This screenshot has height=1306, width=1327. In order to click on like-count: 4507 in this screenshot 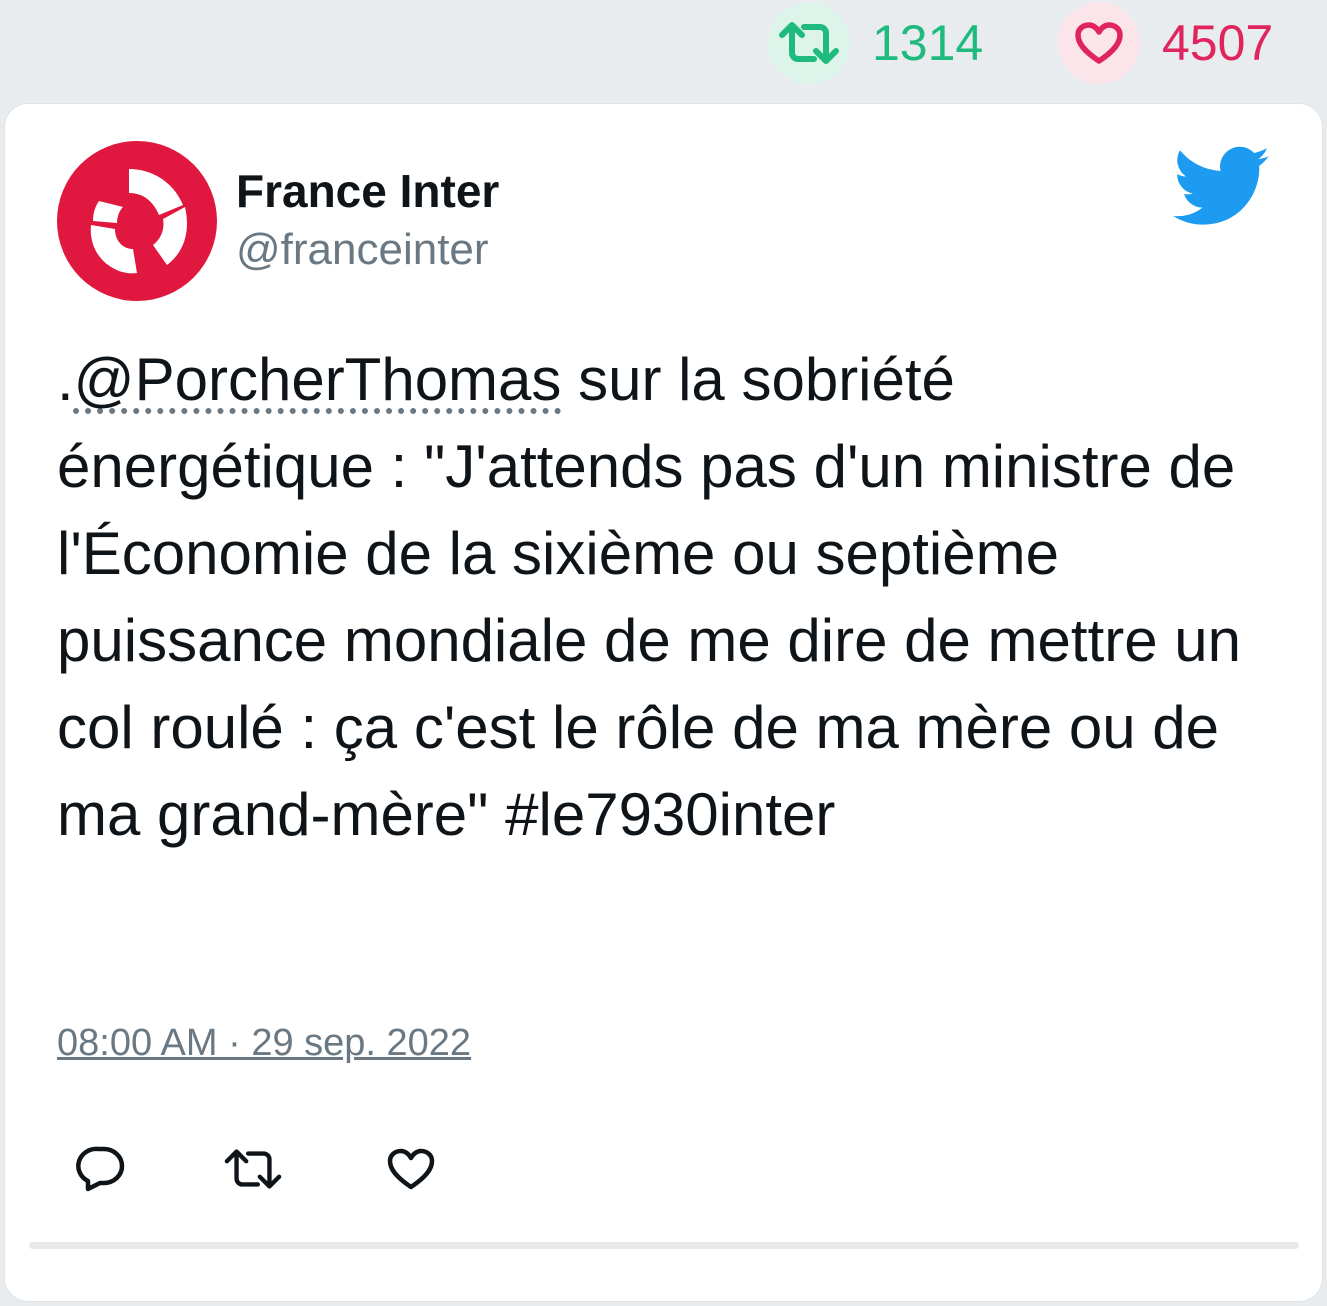, I will do `click(1218, 43)`.